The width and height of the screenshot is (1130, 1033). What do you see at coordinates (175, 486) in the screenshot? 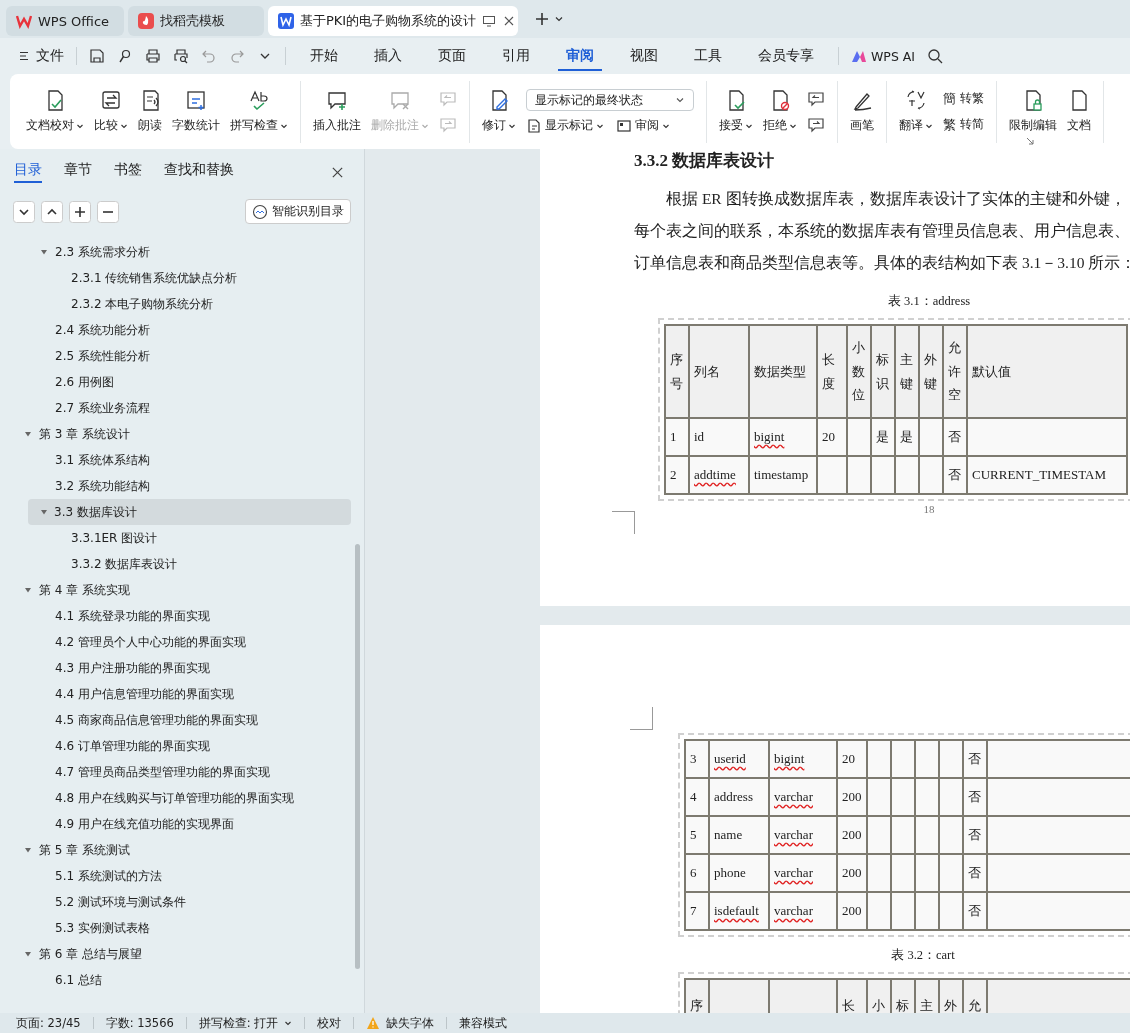
I see `outline-item: 3.2 系统功能结构` at bounding box center [175, 486].